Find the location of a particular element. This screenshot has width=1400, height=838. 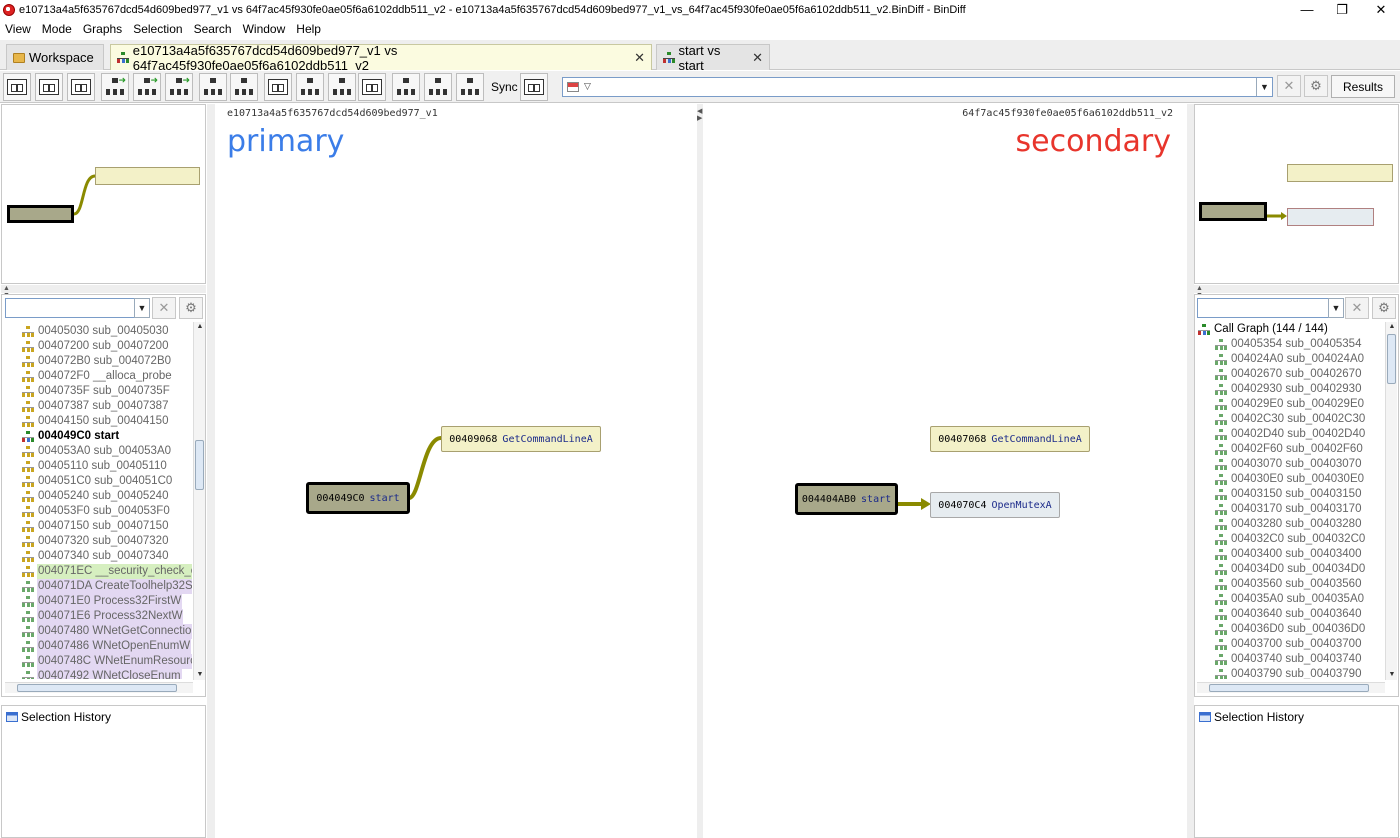

primary-filter-settings-button: ⚙ is located at coordinates (191, 308).